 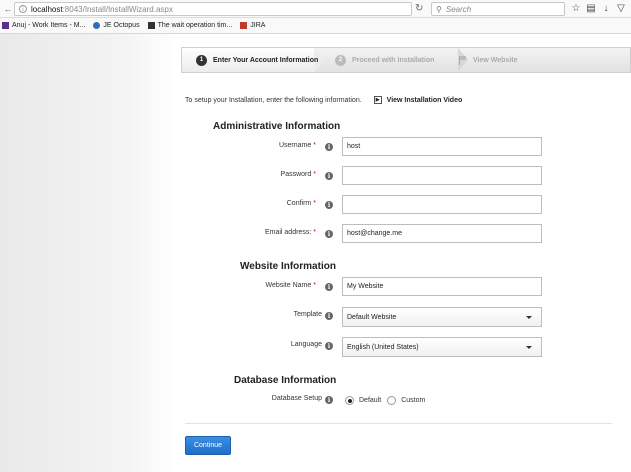 I want to click on radio-default-label: Default, so click(x=370, y=400).